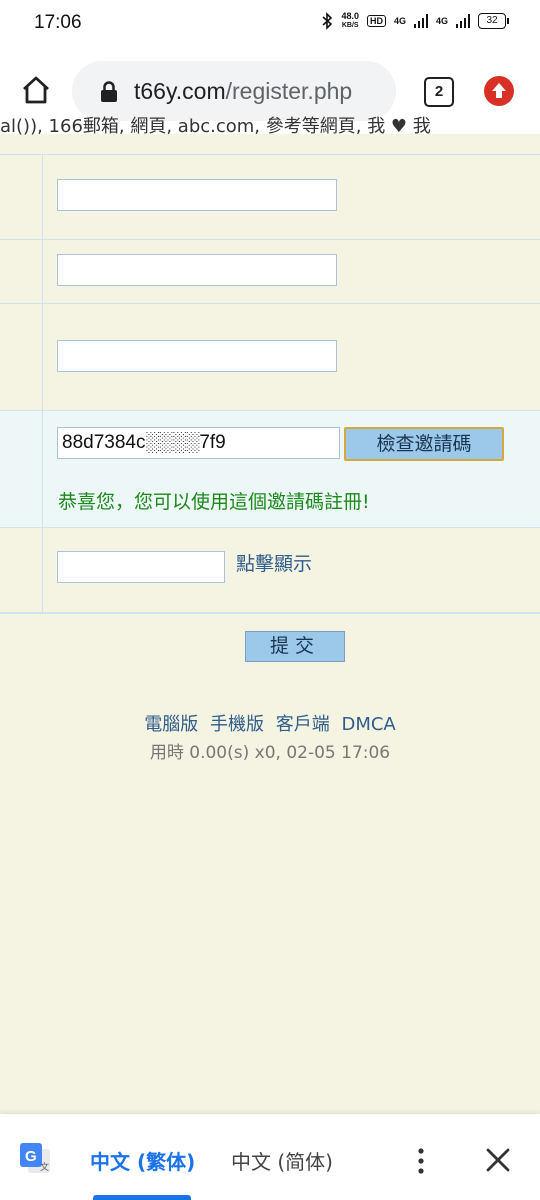 Image resolution: width=540 pixels, height=1200 pixels. I want to click on translate-bar: G 文 中文 (繁体) 中文 (简体), so click(270, 1157).